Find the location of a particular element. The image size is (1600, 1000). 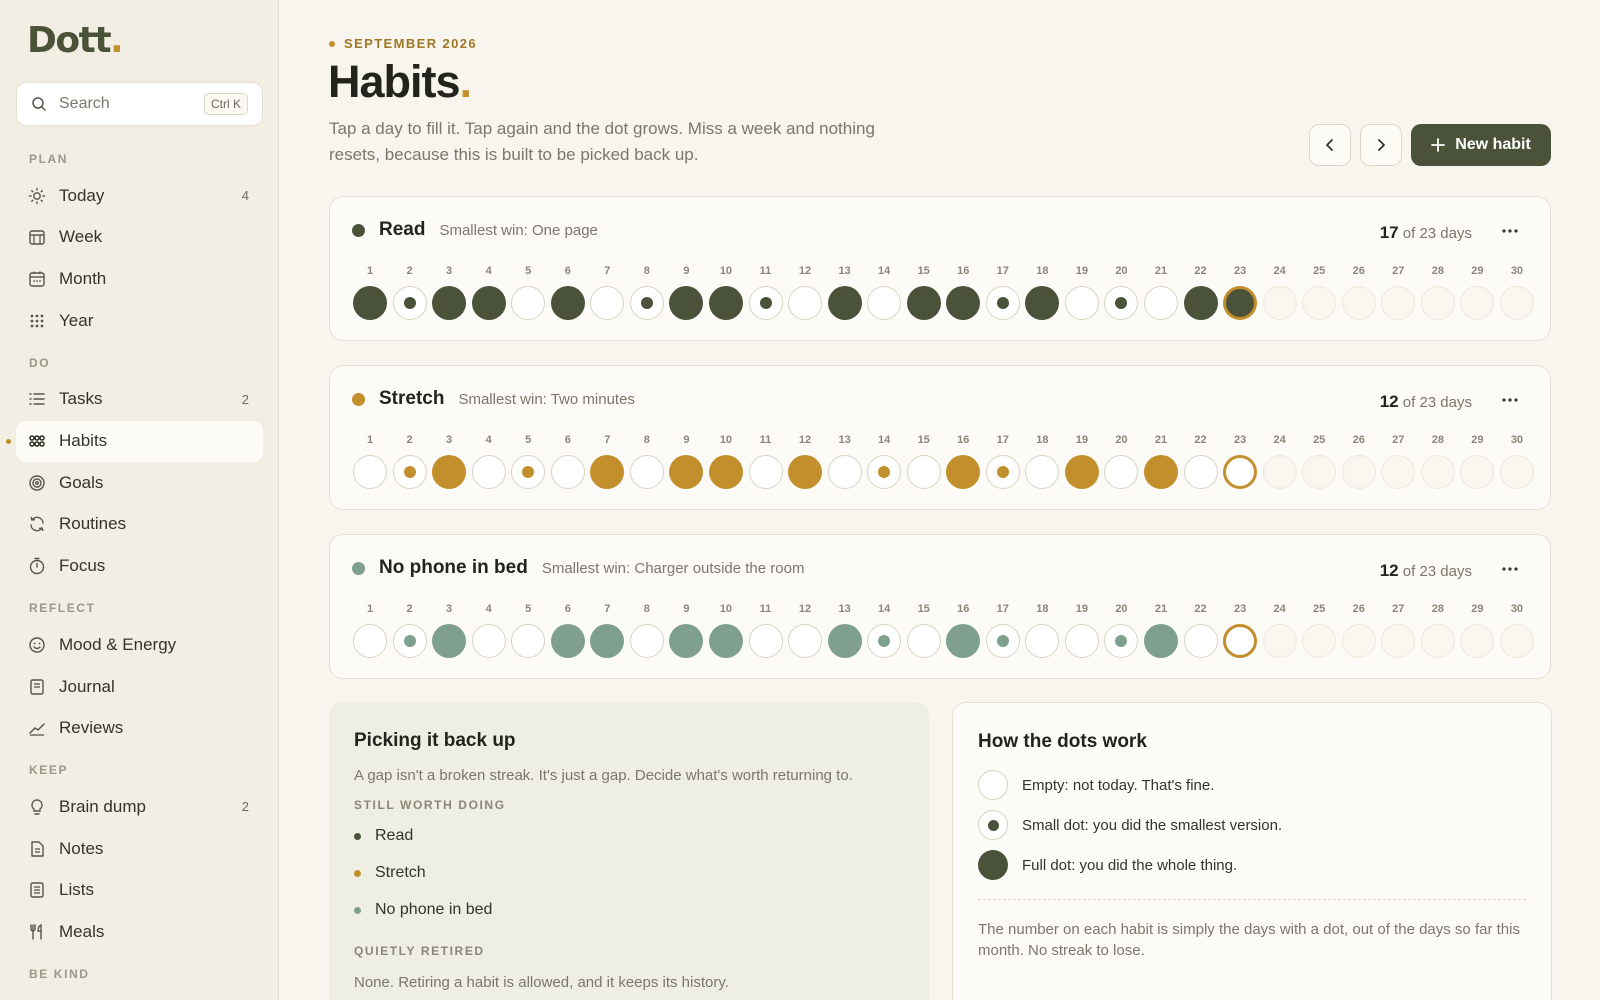

sidebar-item-routines: Routines is located at coordinates (139, 524).